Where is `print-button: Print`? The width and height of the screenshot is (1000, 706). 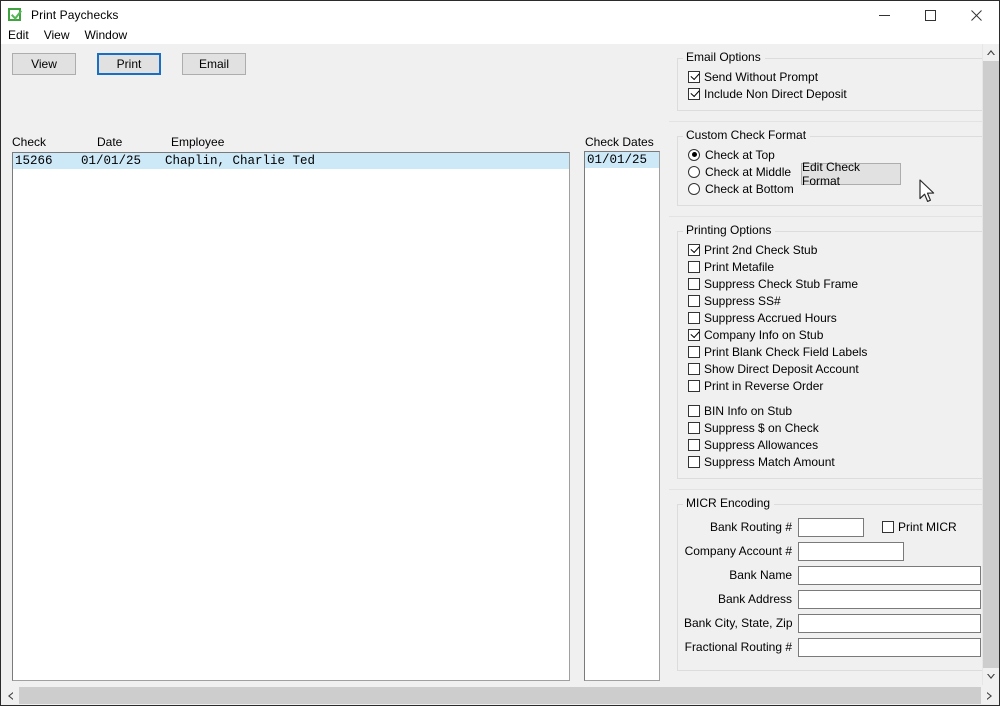 print-button: Print is located at coordinates (129, 64).